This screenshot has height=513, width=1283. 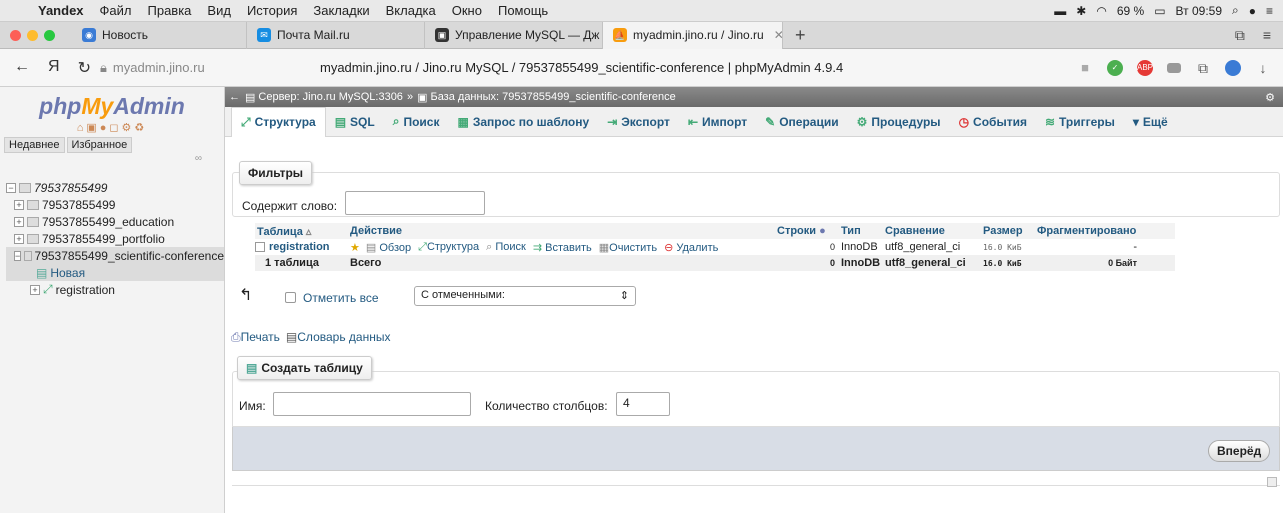 What do you see at coordinates (112, 104) in the screenshot?
I see `phpmyadmin-logo: phpMyAdmin` at bounding box center [112, 104].